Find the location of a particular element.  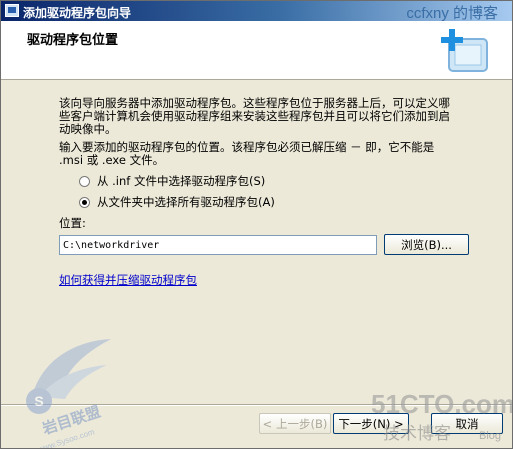

option-inf-file: 从 .inf 文件中选择驱动程序包(S) is located at coordinates (172, 181).